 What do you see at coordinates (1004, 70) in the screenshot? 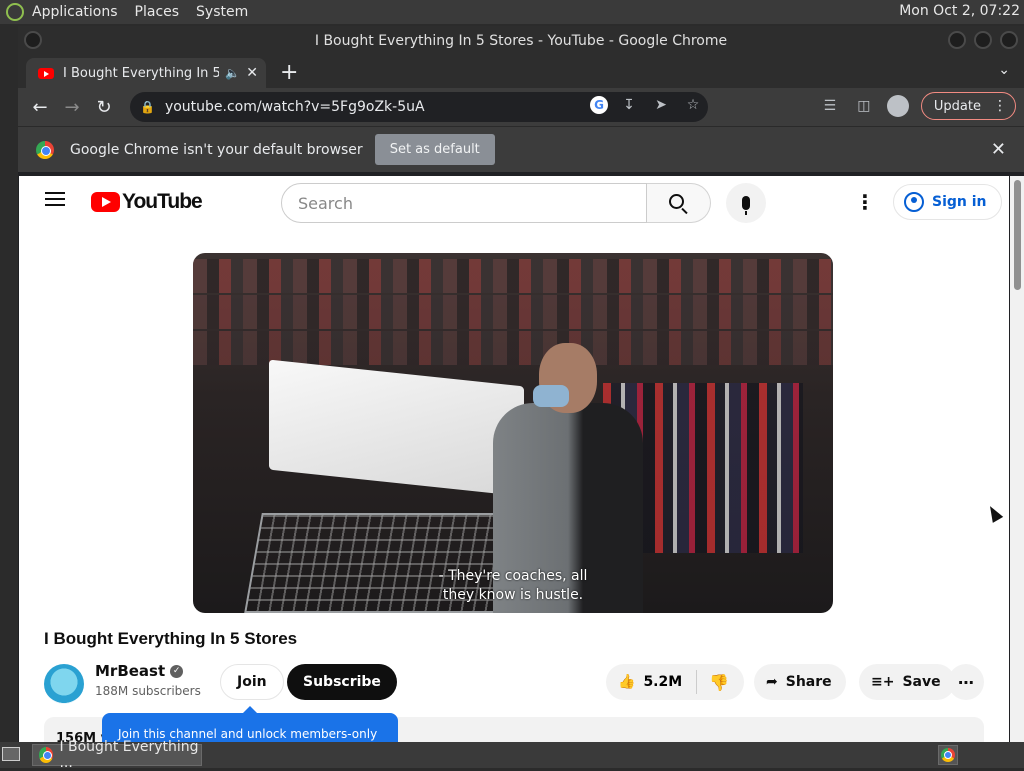
I see `tab-search-chevron-icon: ⌄` at bounding box center [1004, 70].